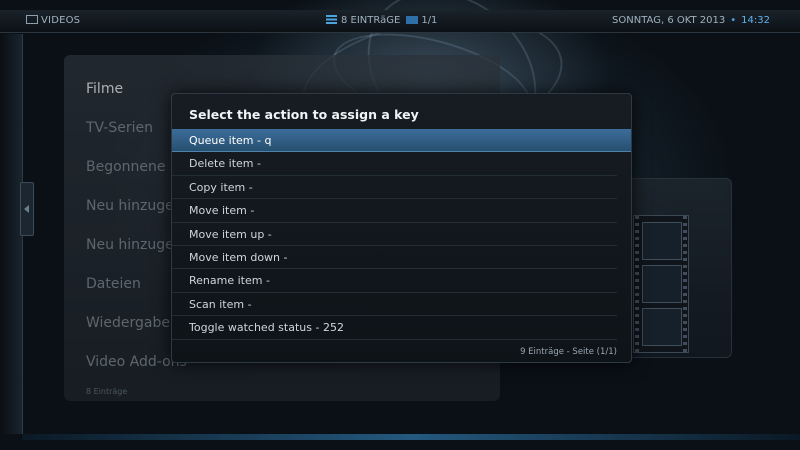 This screenshot has height=450, width=800. What do you see at coordinates (113, 284) in the screenshot?
I see `menu-item-dateien: Dateien` at bounding box center [113, 284].